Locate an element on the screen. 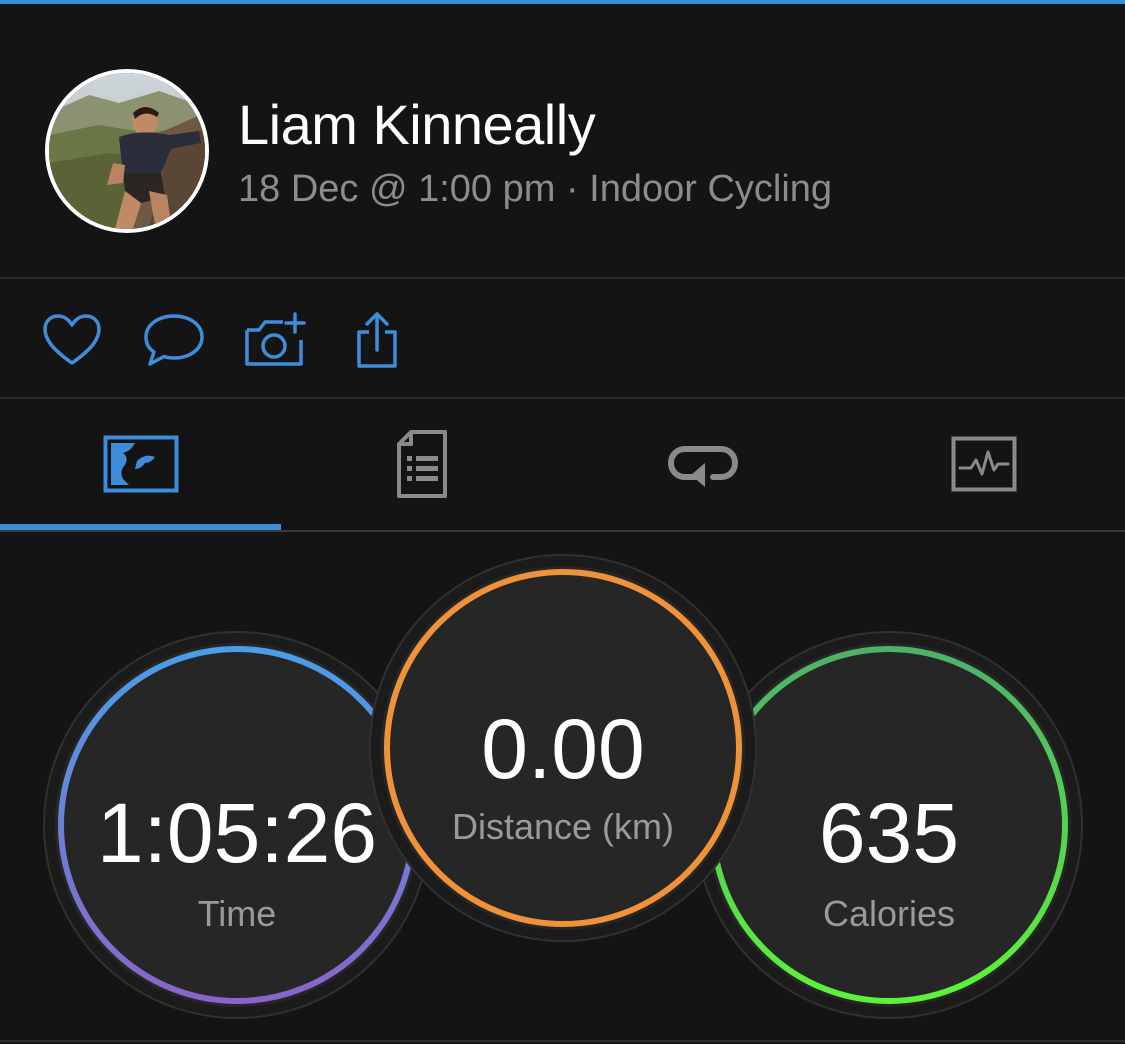 The image size is (1125, 1044). activity-meta: 18 Dec @ 1:00 pm · Indoor Cycling is located at coordinates (535, 189).